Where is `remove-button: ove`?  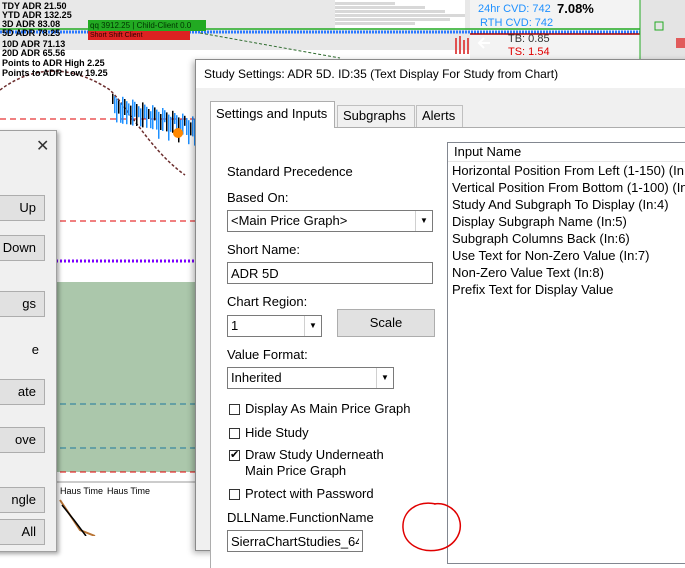 remove-button: ove is located at coordinates (22, 440).